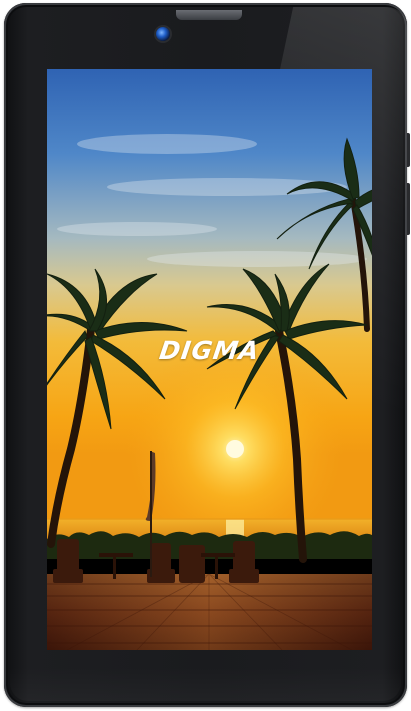 The width and height of the screenshot is (411, 711). What do you see at coordinates (408, 209) in the screenshot?
I see `volume-button` at bounding box center [408, 209].